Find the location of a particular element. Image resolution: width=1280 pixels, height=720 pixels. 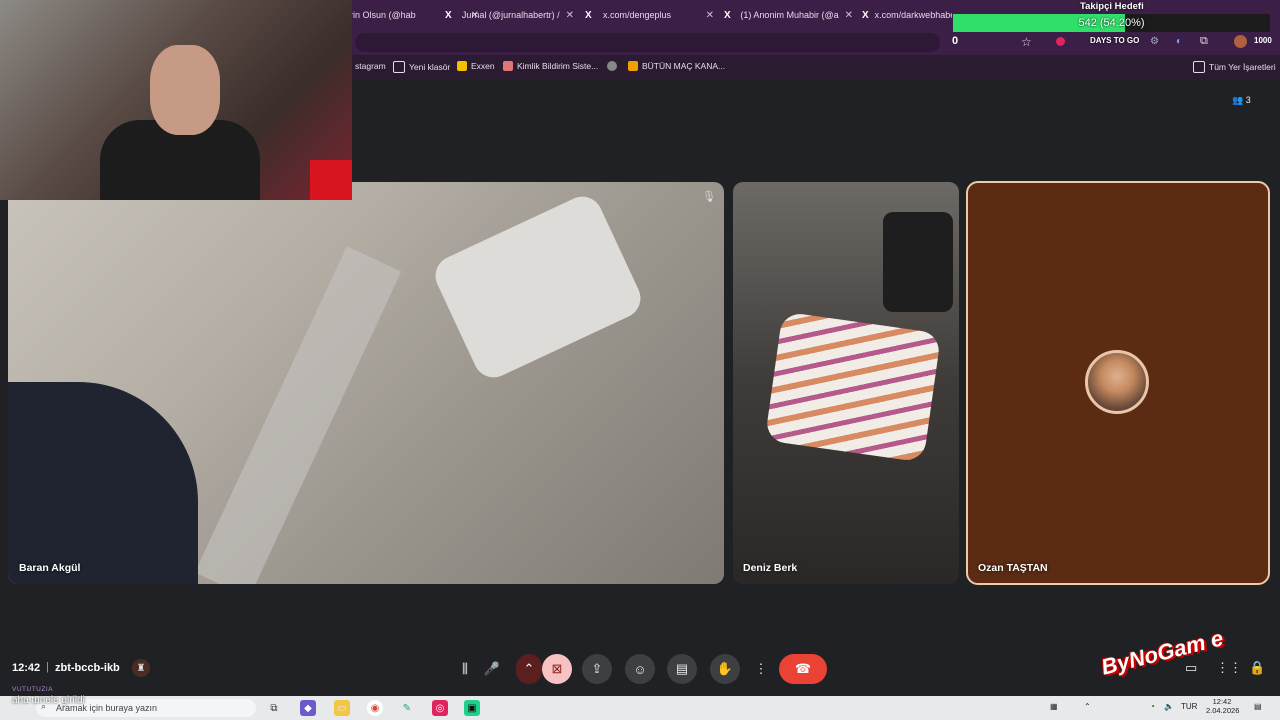

participants-indicator: 👥 3 is located at coordinates (1241, 100).